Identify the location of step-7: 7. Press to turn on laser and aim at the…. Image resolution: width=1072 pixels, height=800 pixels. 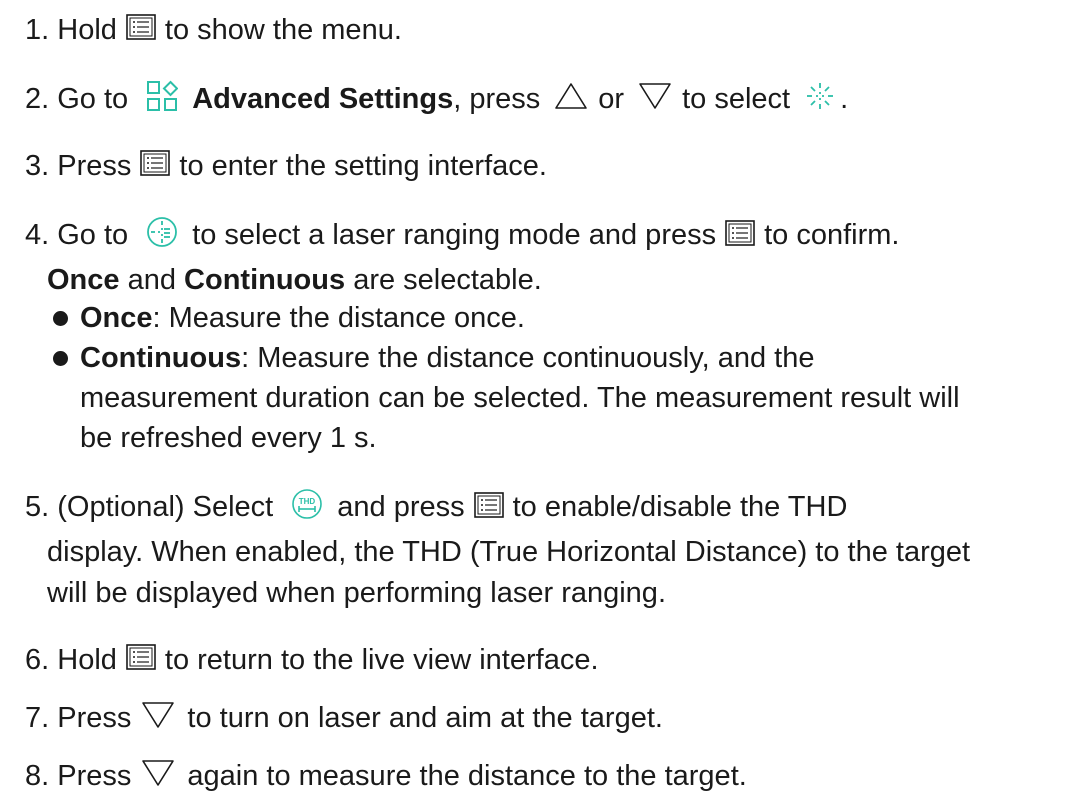
(344, 719).